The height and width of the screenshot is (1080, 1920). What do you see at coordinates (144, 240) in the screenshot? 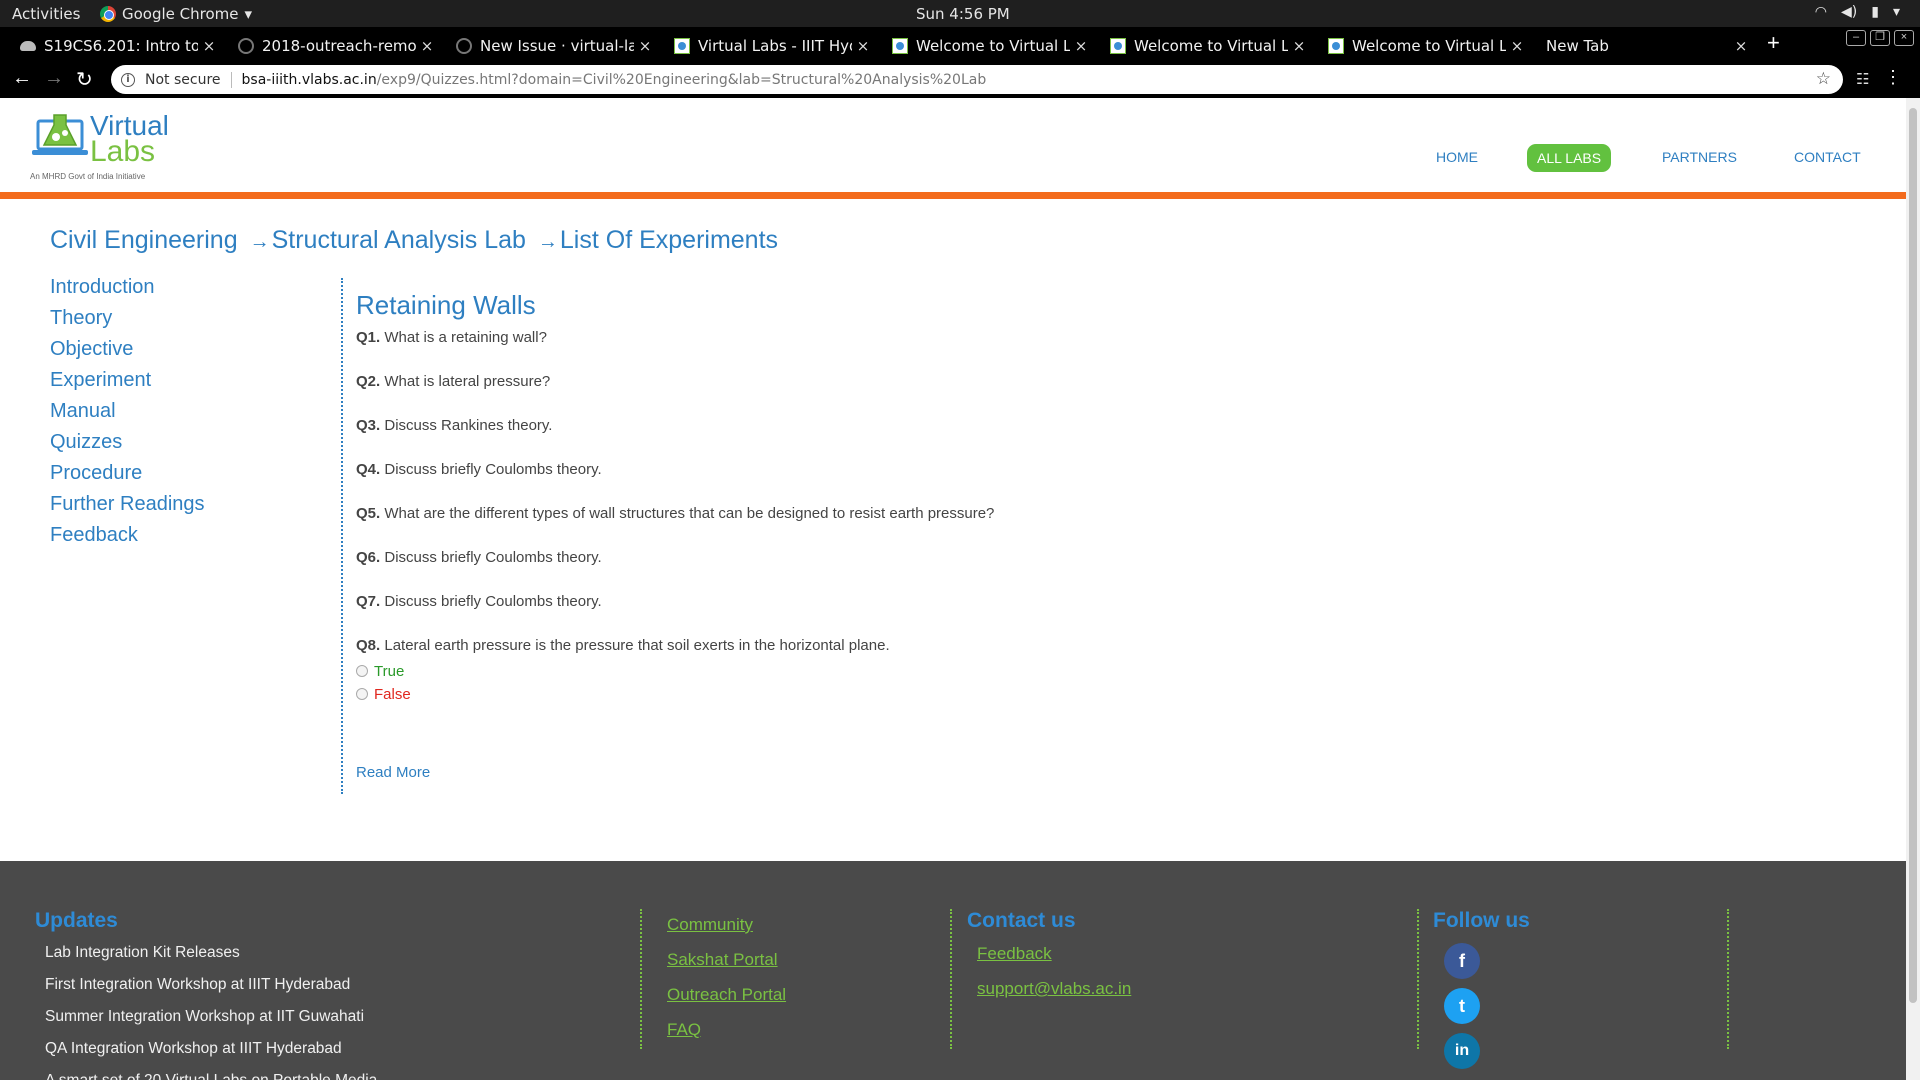
I see `breadcrumb-domain: Civil Engineering` at bounding box center [144, 240].